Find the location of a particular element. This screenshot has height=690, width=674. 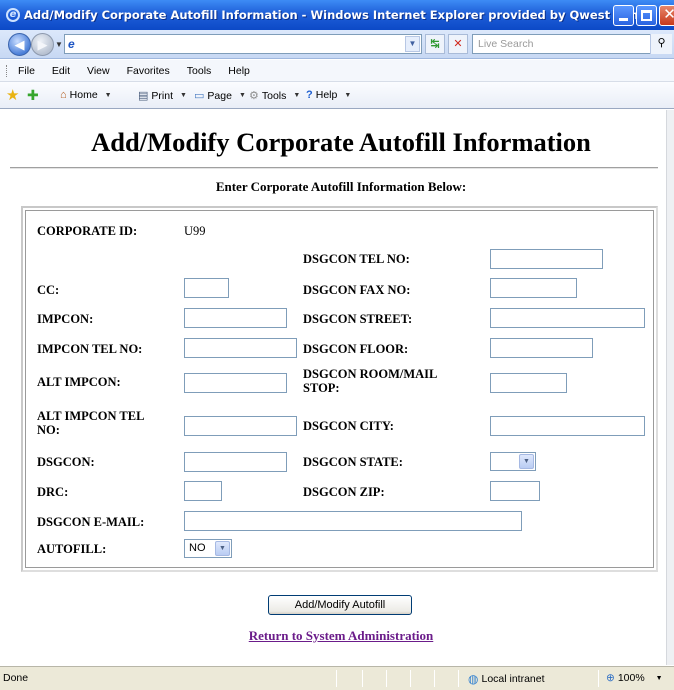

corporate-id-label: CORPORATE ID: is located at coordinates (87, 231).